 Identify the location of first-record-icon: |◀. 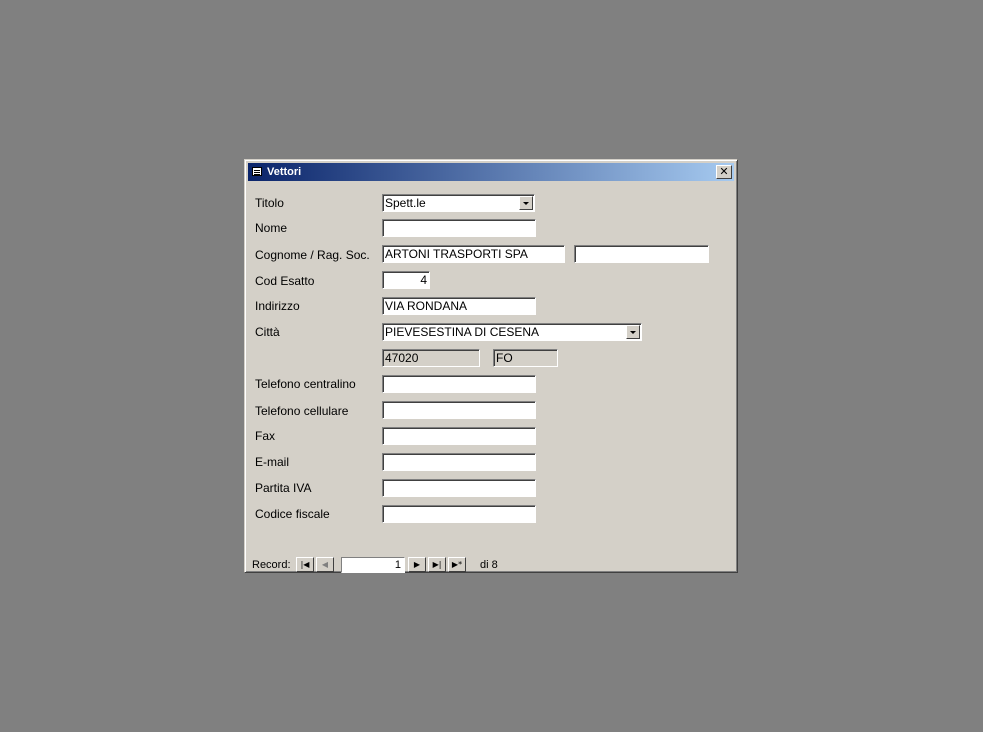
(305, 564).